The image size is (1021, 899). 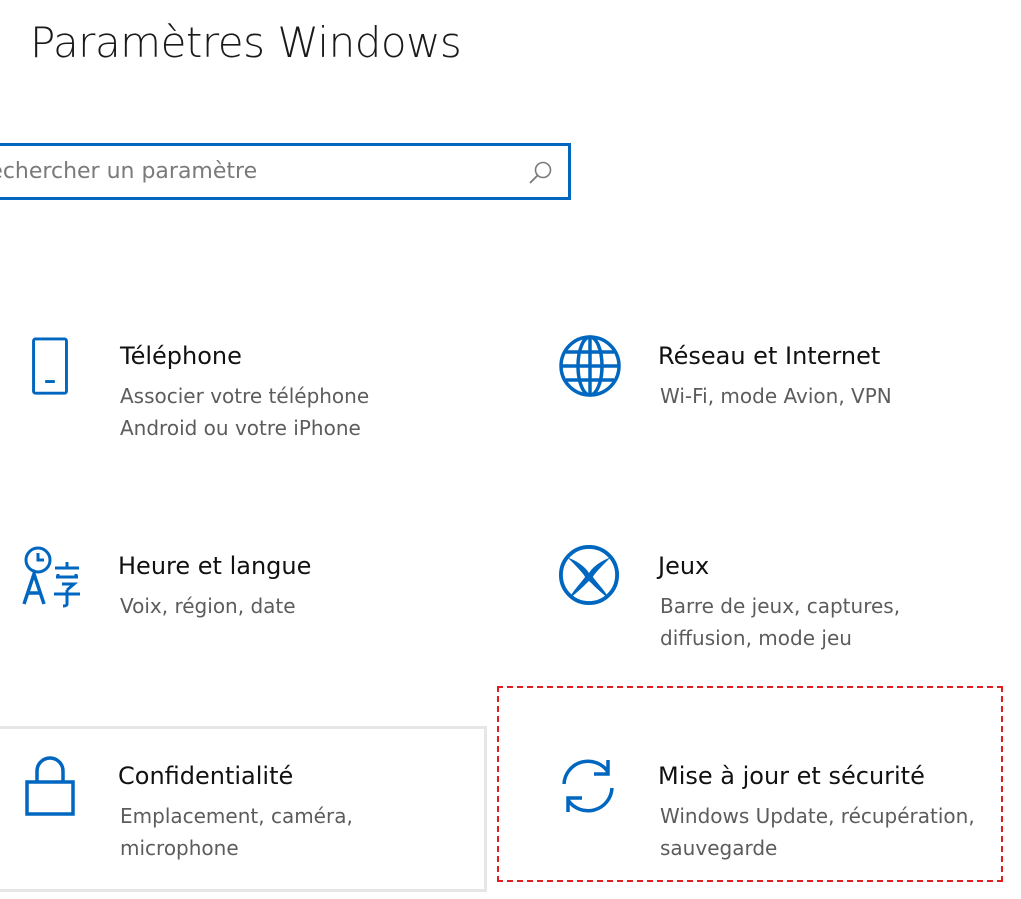 I want to click on tile-description: Emplacement, caméra, microphone, so click(x=236, y=832).